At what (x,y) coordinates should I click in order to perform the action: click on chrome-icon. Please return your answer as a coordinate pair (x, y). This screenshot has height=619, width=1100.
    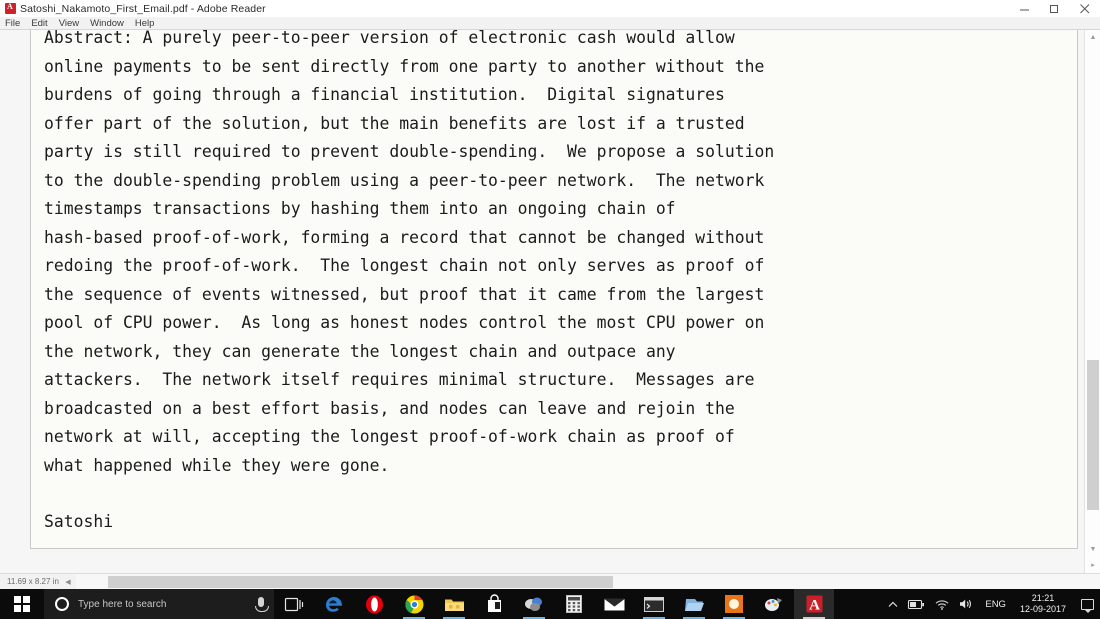
    Looking at the image, I should click on (414, 604).